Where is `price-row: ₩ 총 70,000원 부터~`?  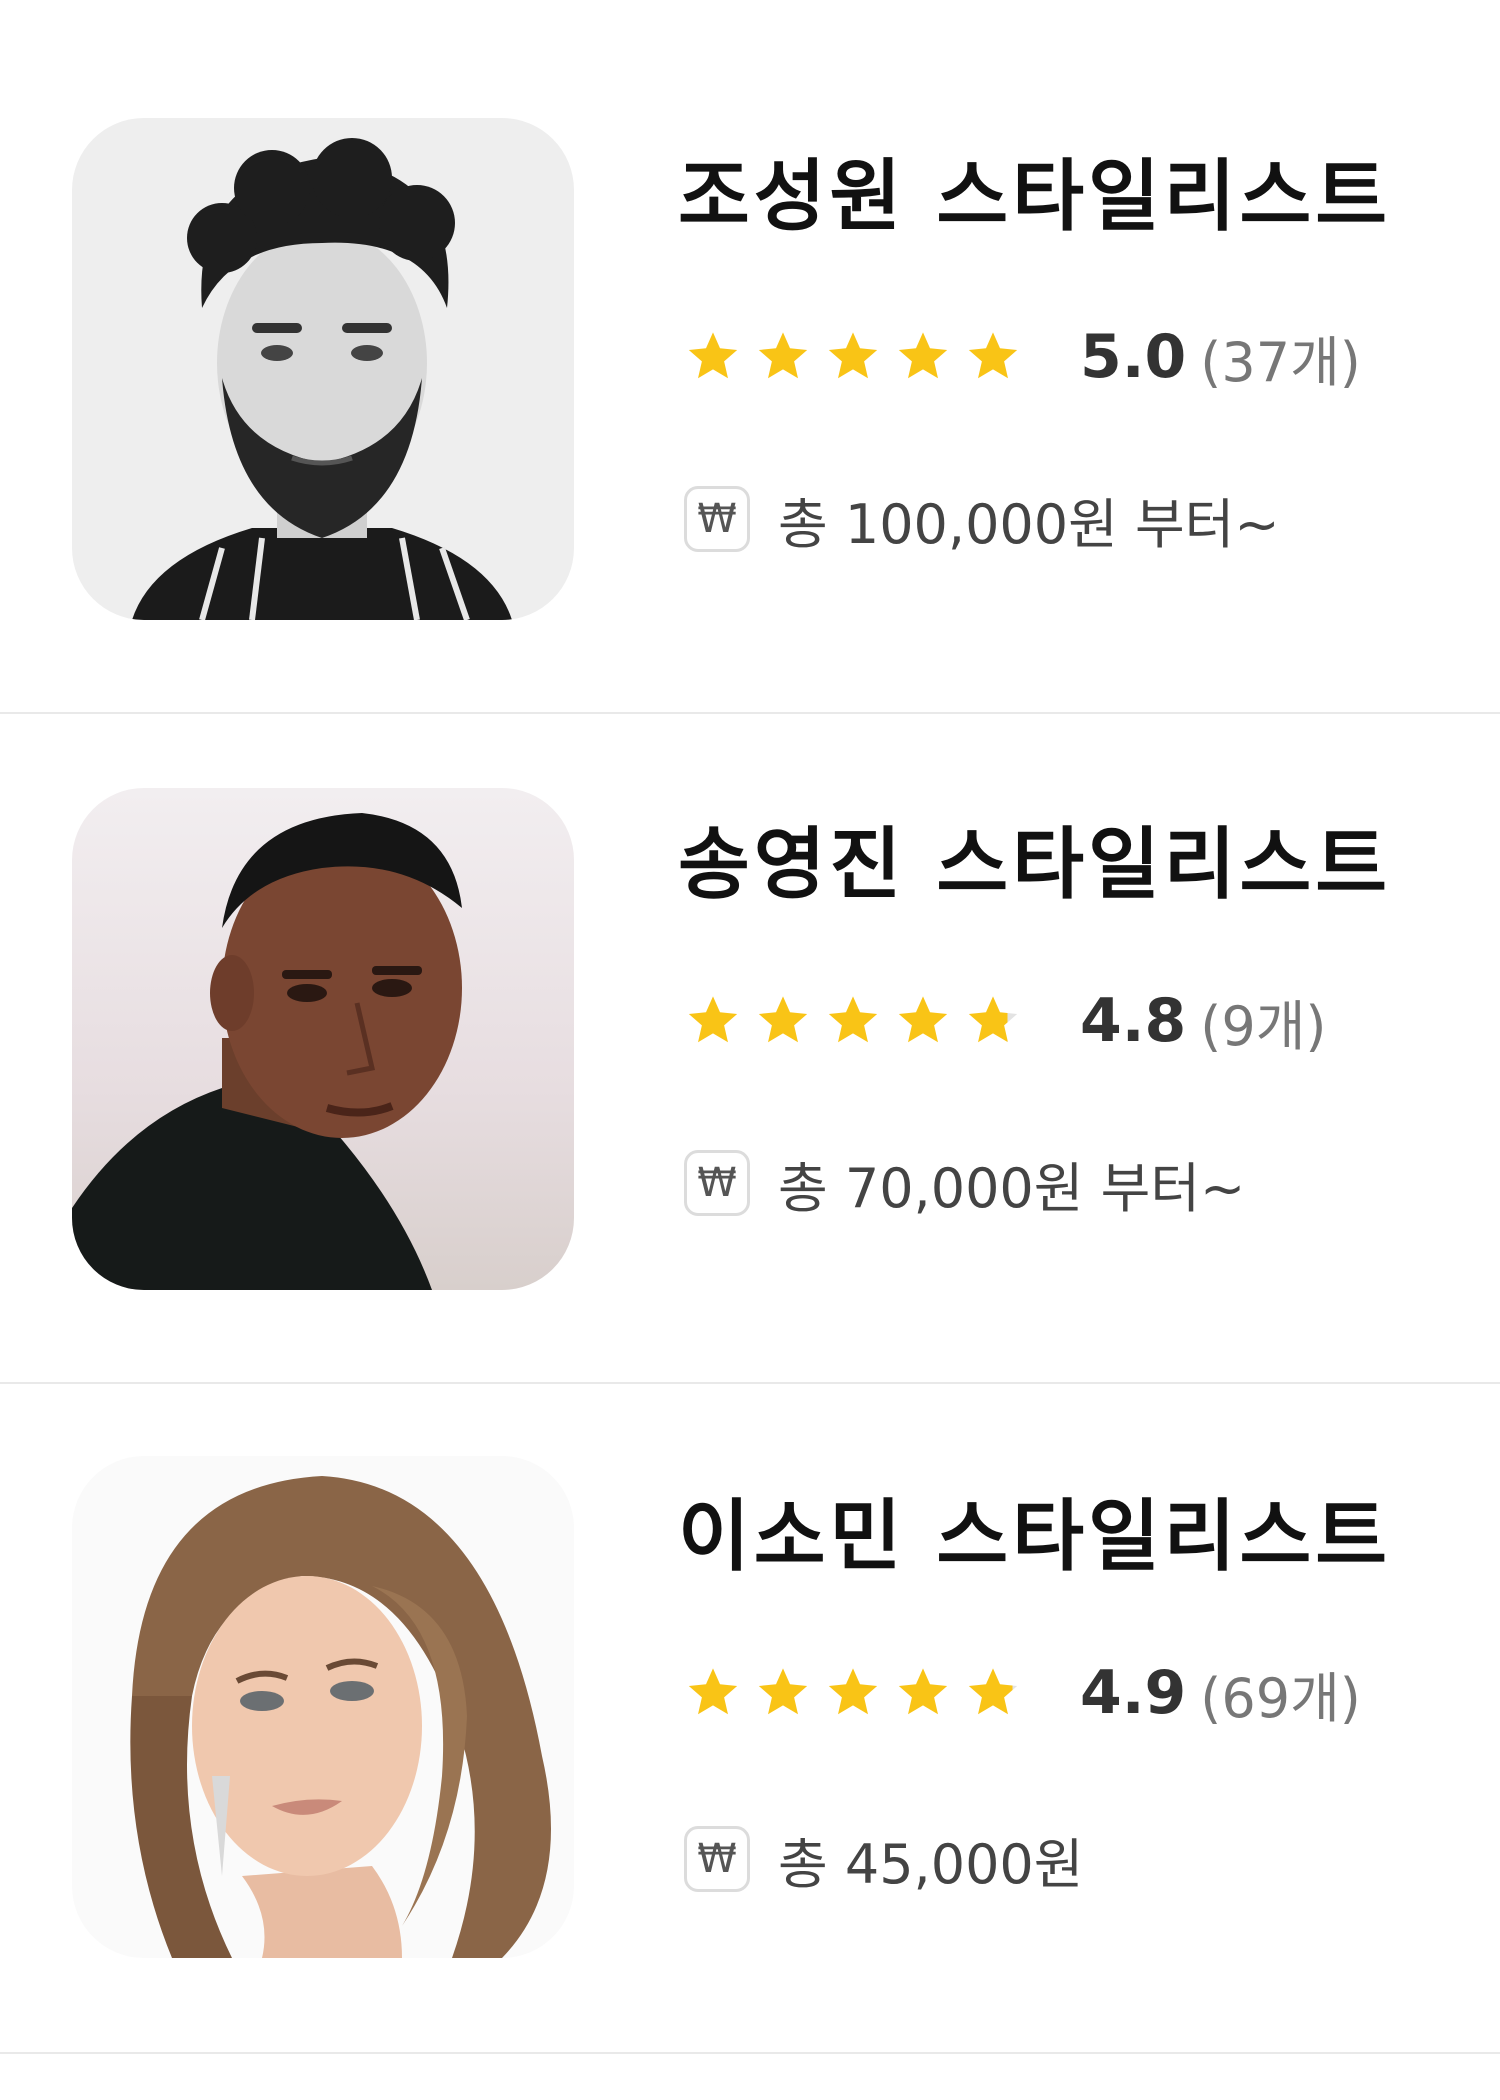 price-row: ₩ 총 70,000원 부터~ is located at coordinates (964, 1184).